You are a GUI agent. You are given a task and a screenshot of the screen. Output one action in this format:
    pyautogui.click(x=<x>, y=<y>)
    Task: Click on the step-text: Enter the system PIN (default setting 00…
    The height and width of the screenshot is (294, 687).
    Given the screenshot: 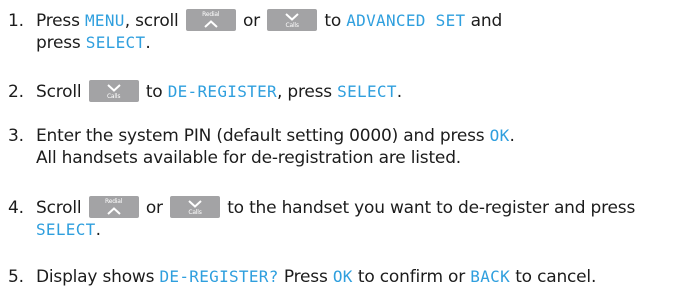 What is the action you would take?
    pyautogui.click(x=263, y=136)
    